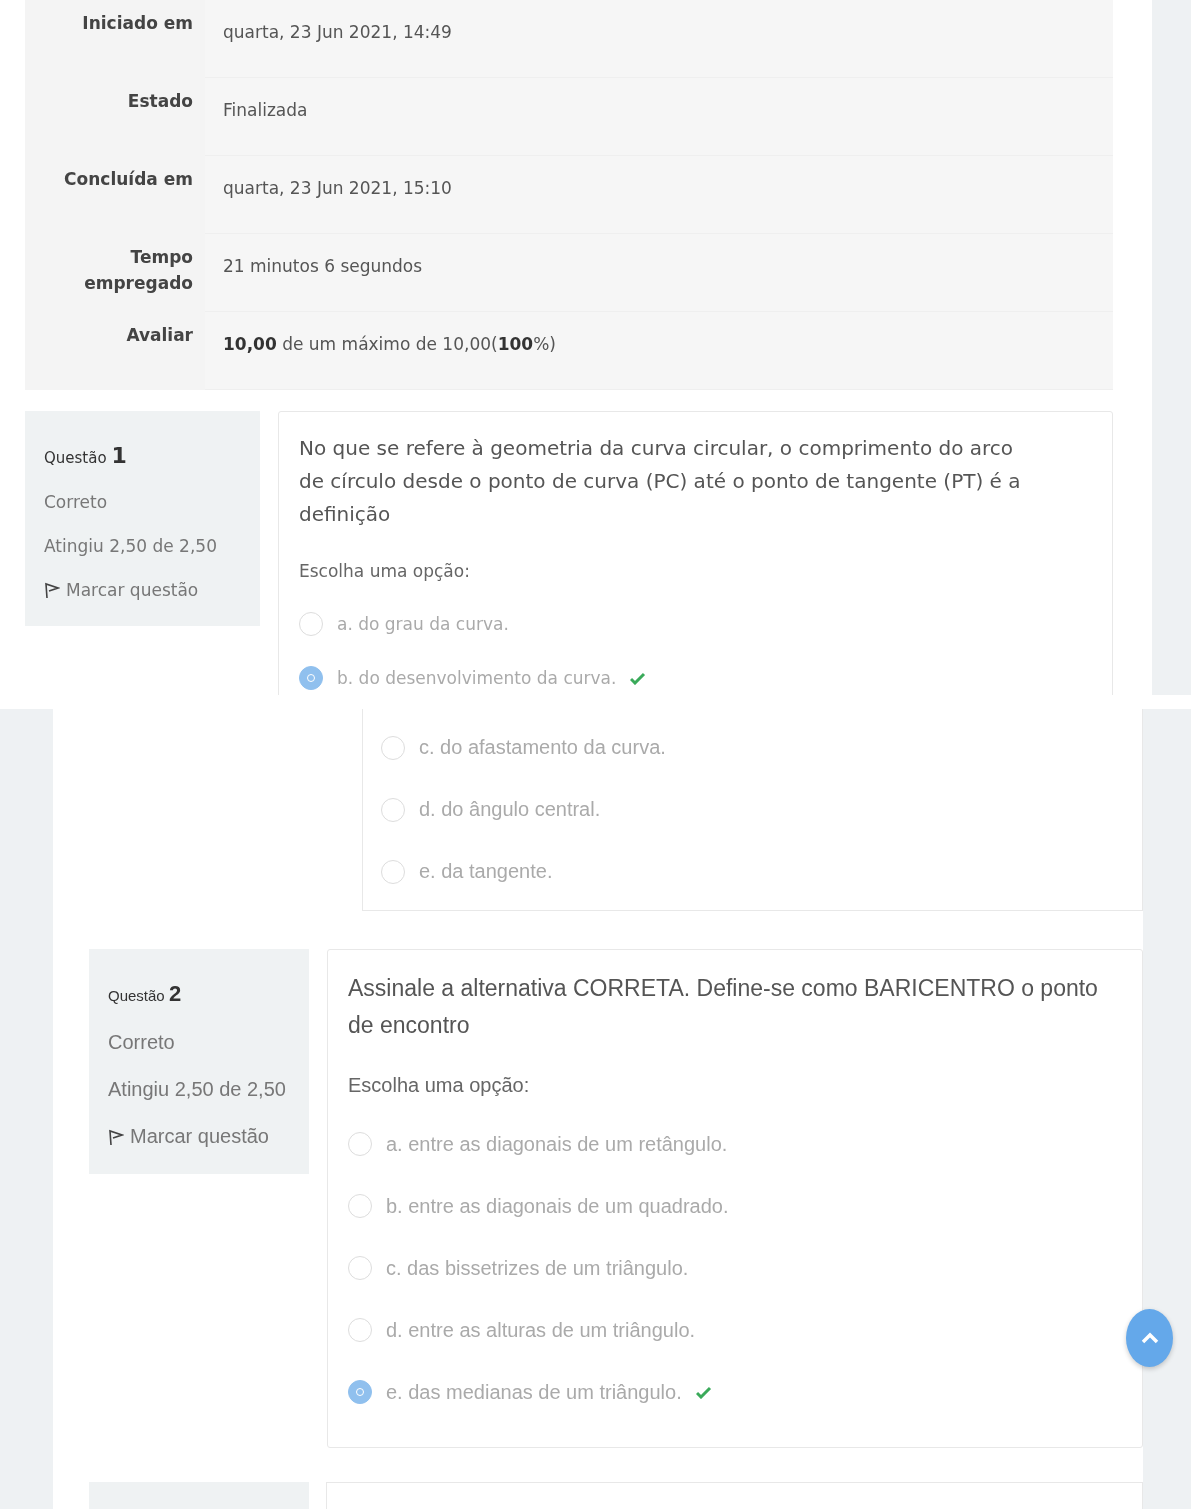 The height and width of the screenshot is (1509, 1191). I want to click on option-label: c. do afastamento da curva., so click(542, 747).